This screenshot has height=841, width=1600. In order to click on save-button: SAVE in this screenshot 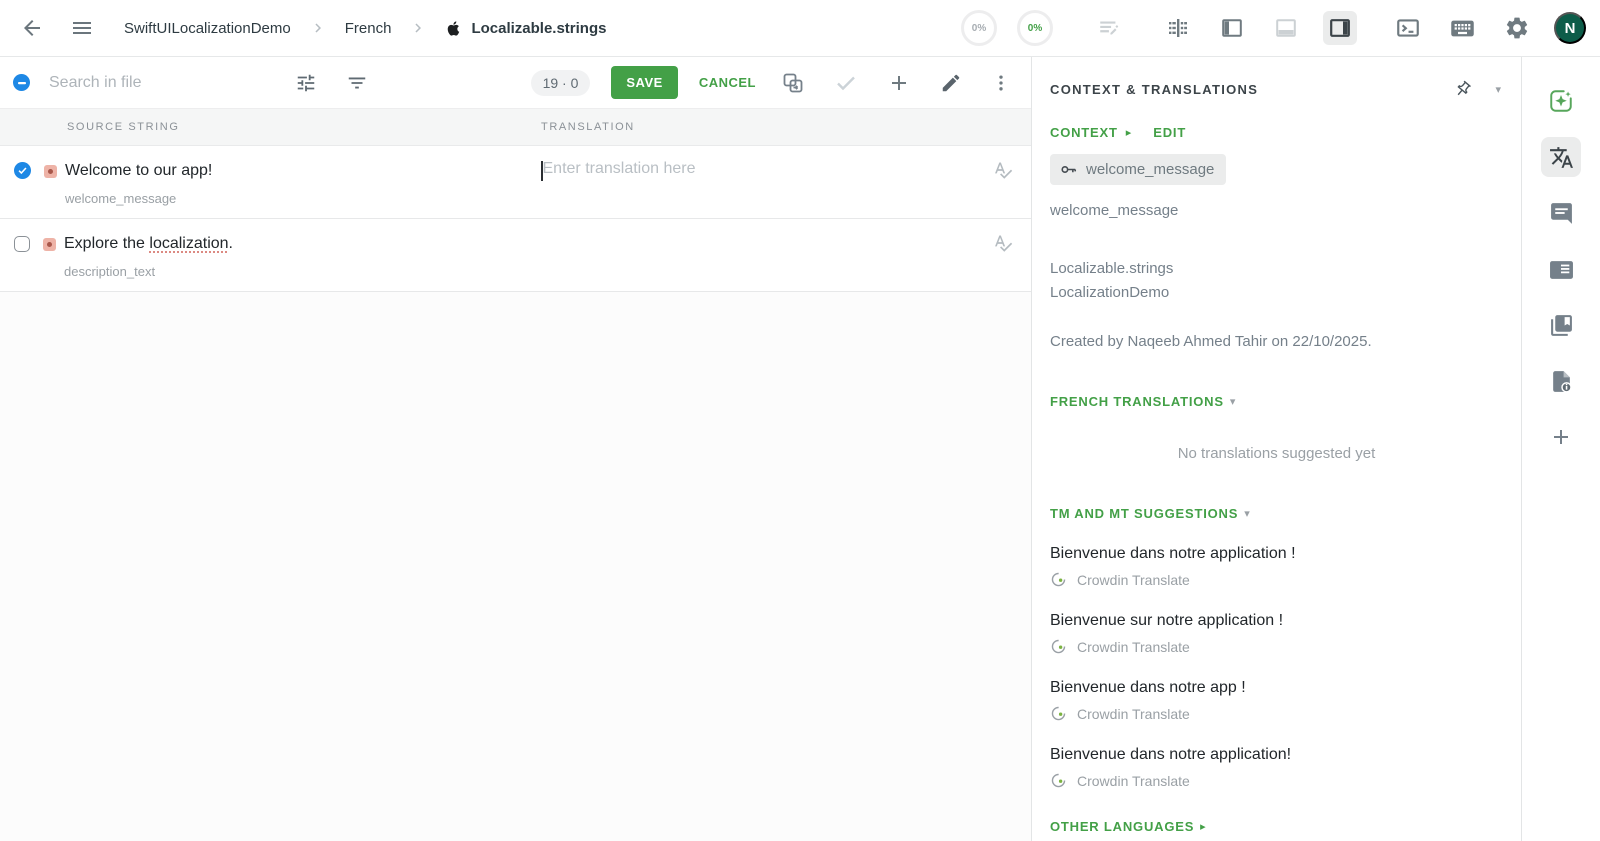, I will do `click(644, 82)`.